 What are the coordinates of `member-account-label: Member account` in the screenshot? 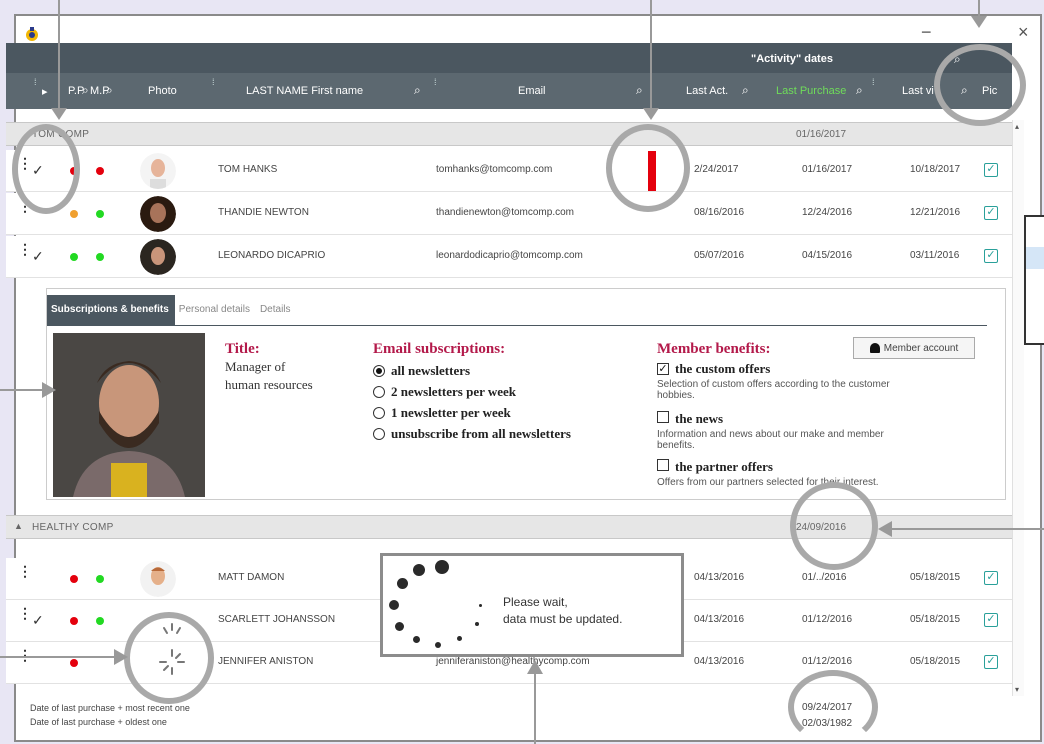 It's located at (921, 348).